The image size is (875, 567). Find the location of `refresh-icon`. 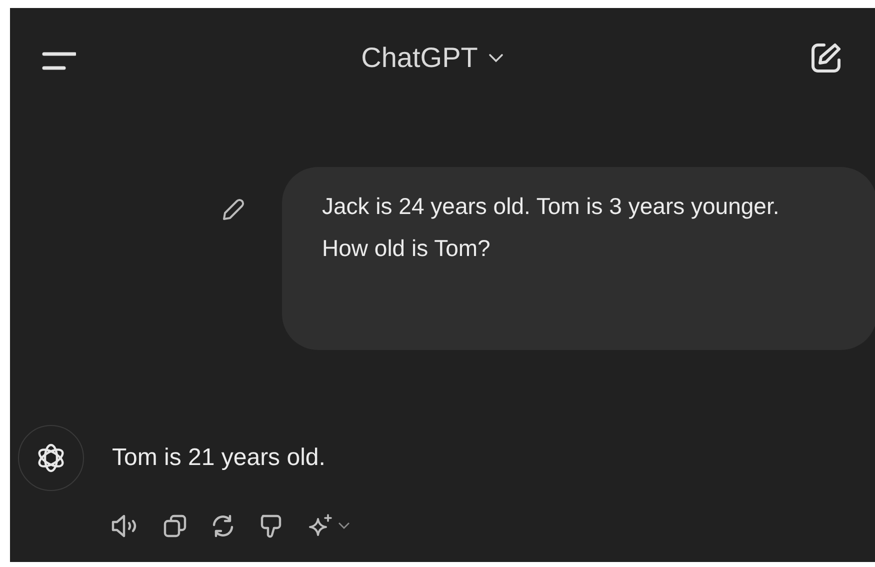

refresh-icon is located at coordinates (223, 526).